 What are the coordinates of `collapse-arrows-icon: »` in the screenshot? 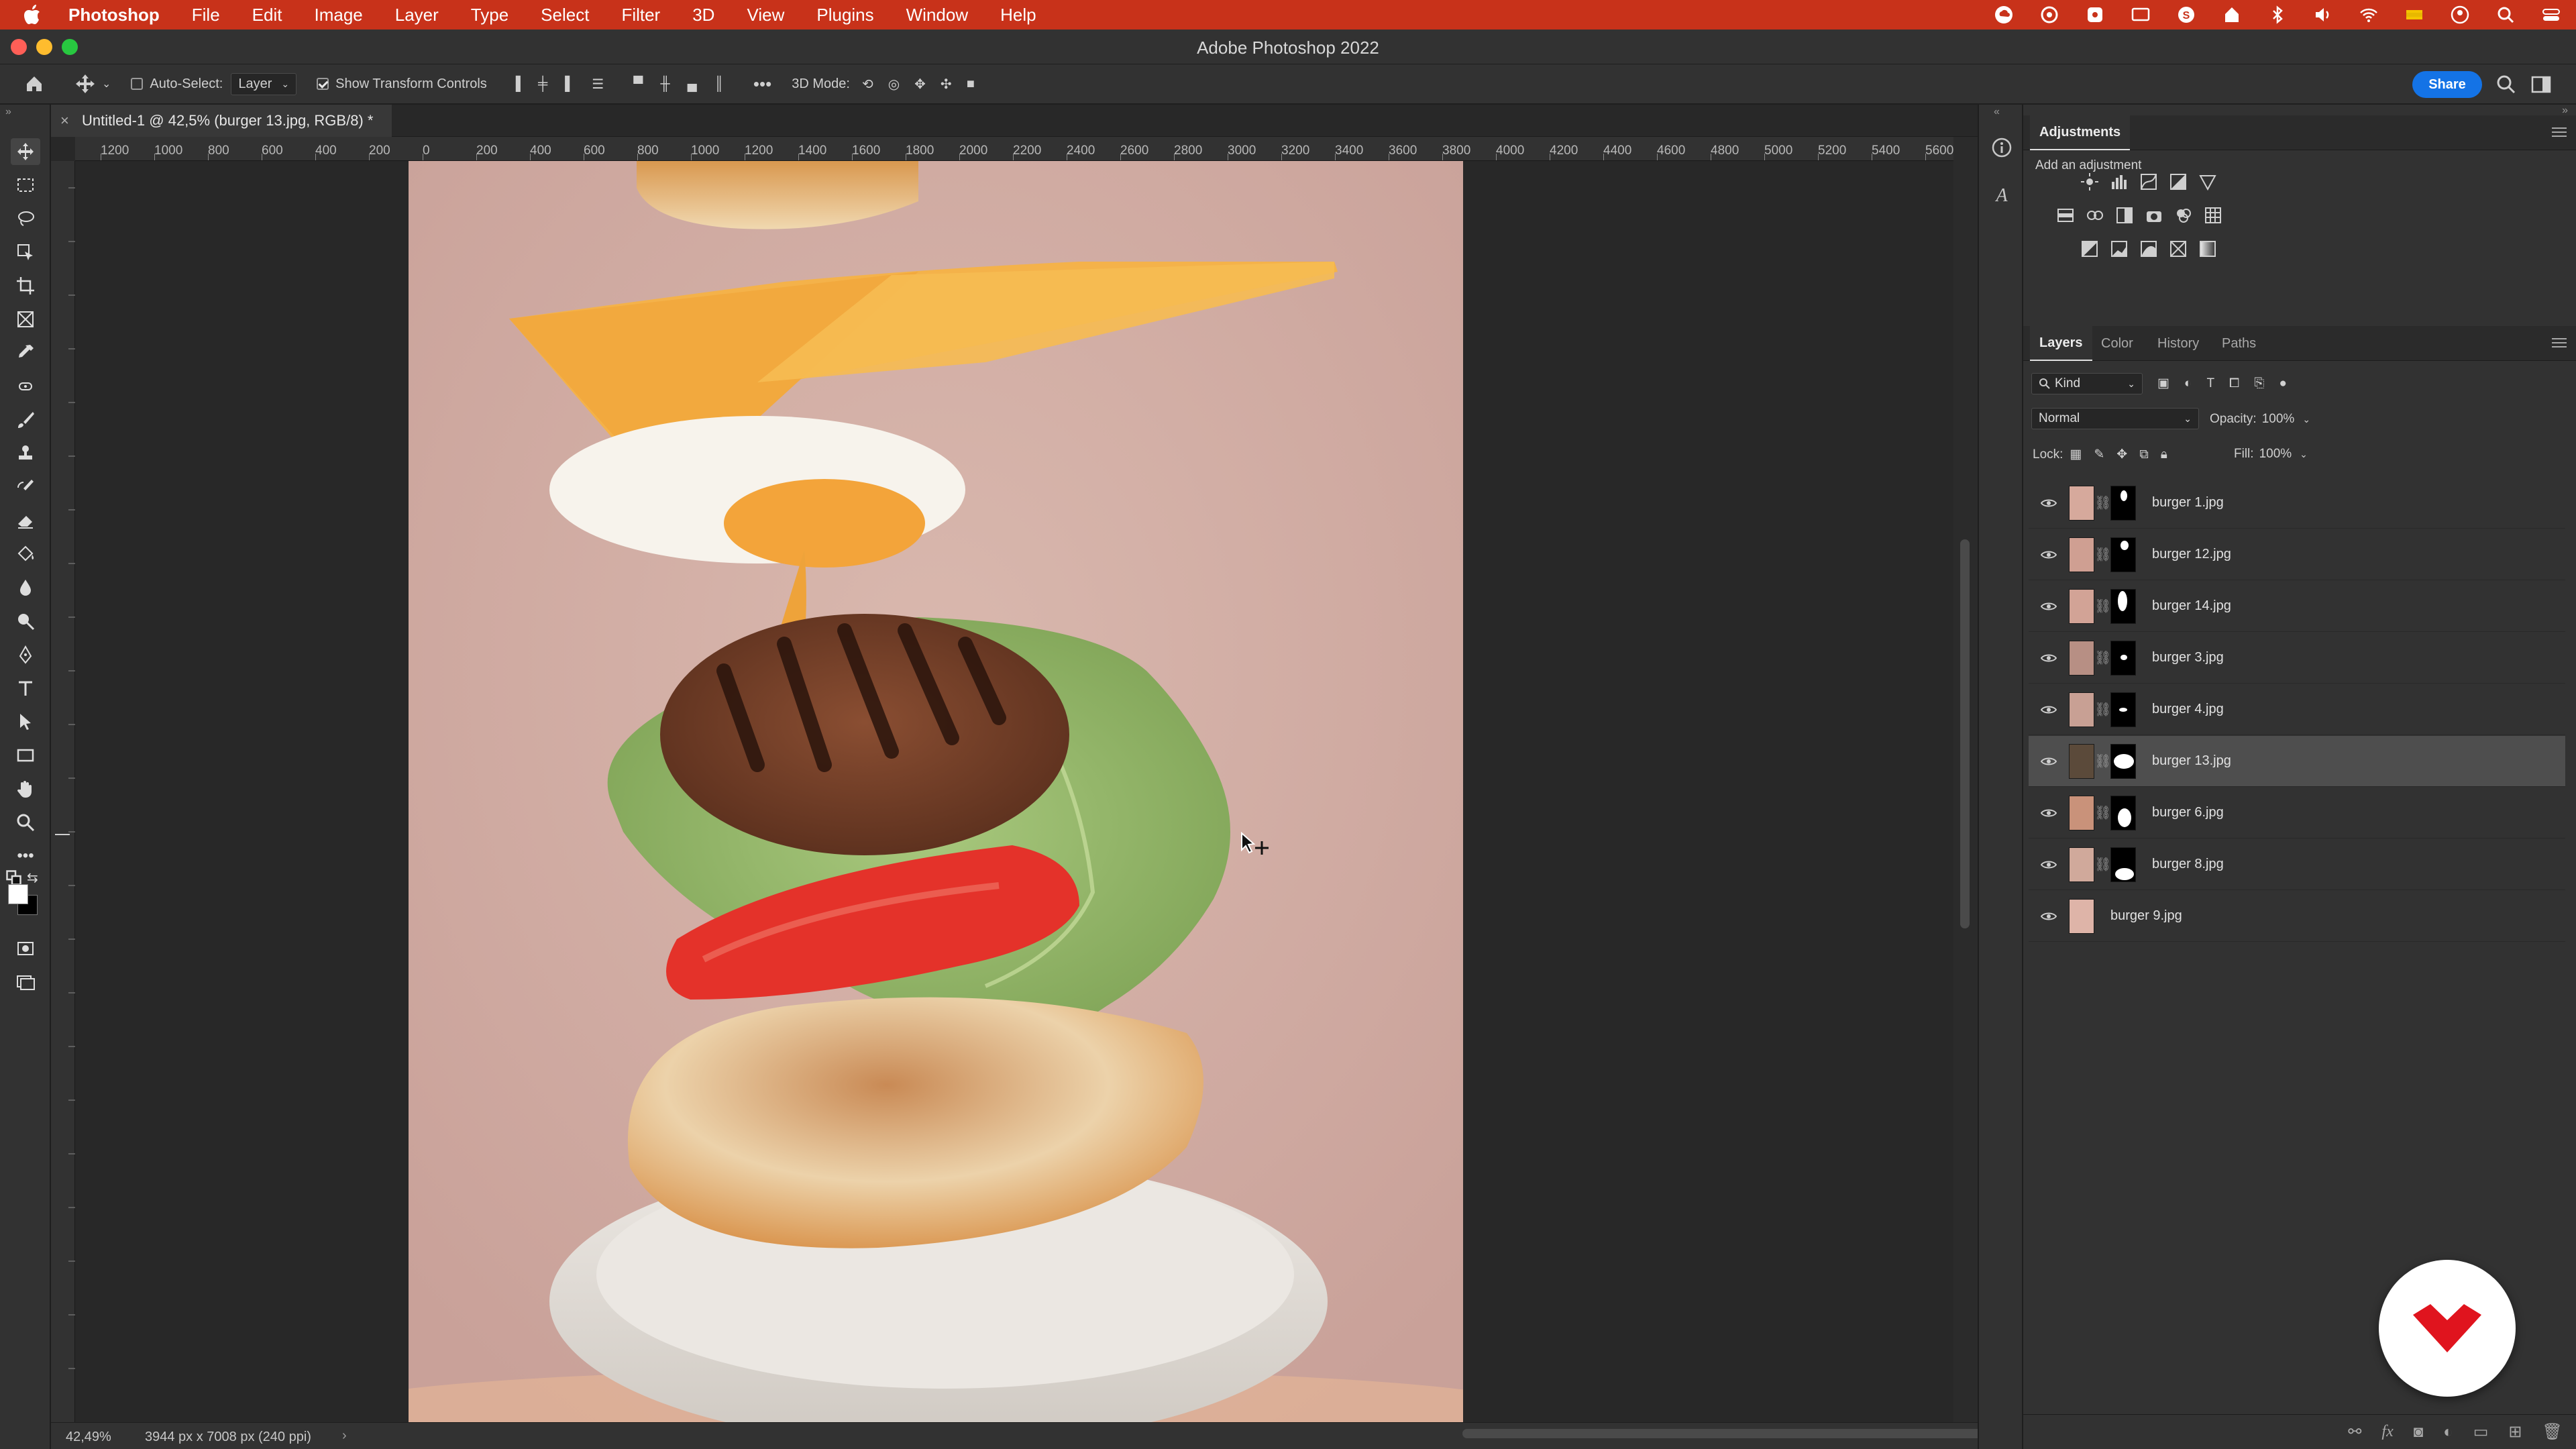 It's located at (8, 112).